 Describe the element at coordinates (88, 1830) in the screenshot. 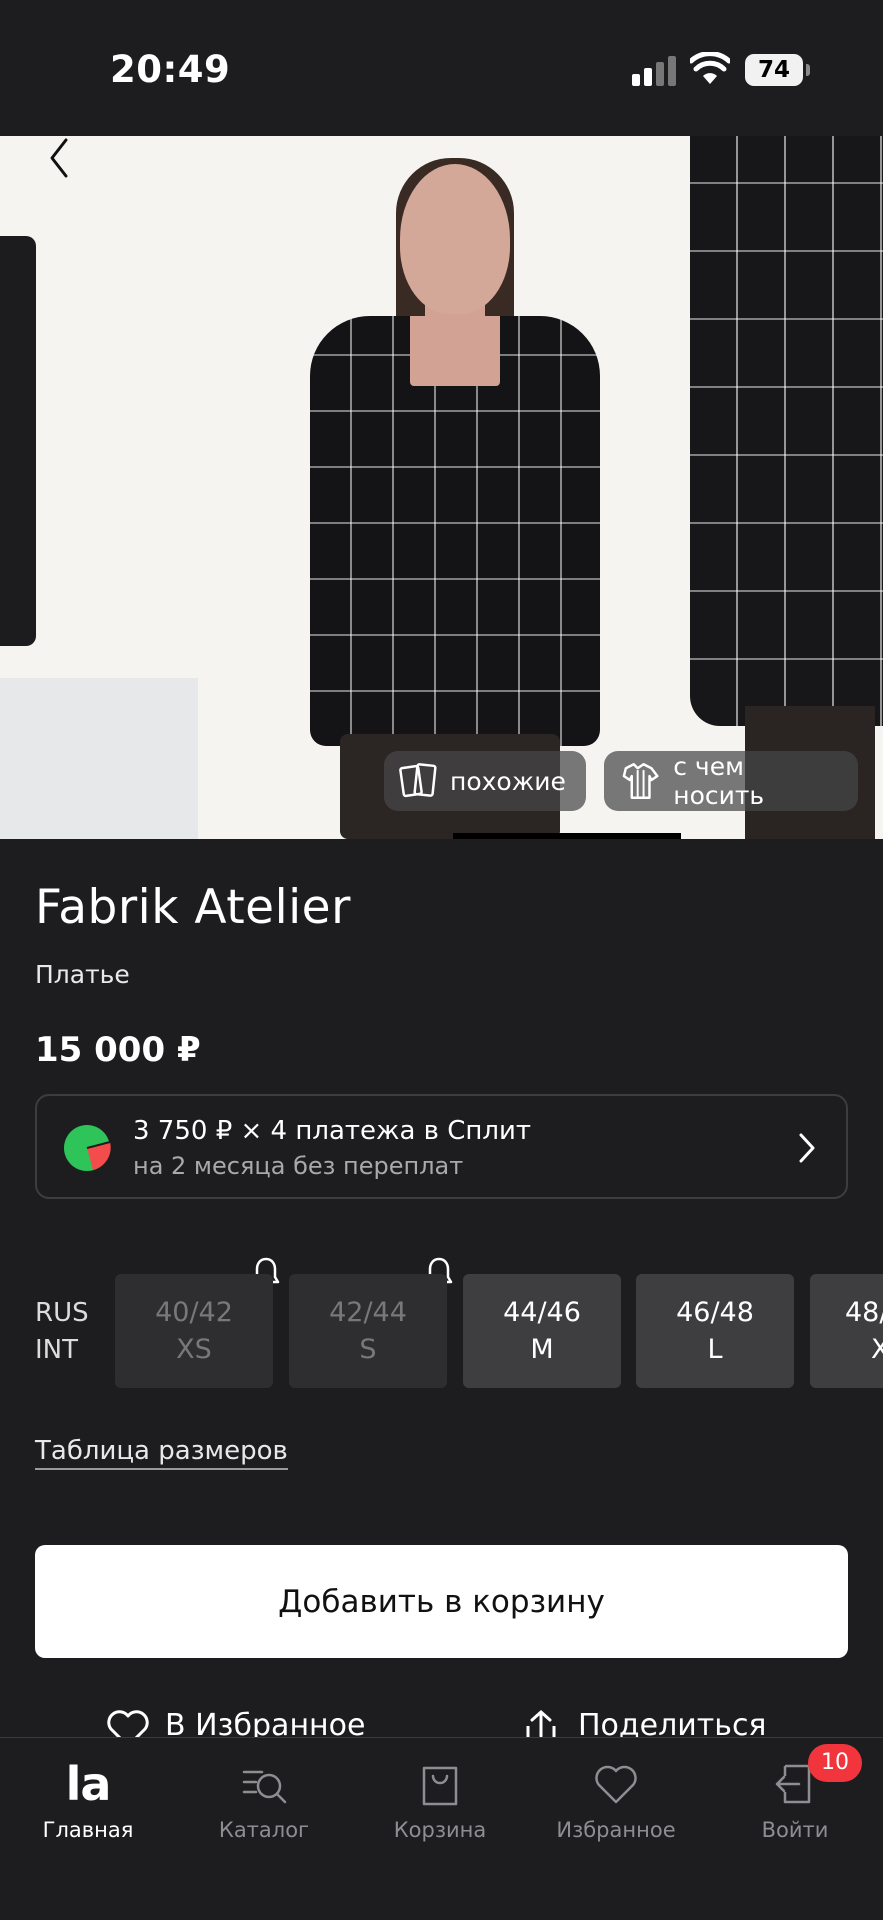

I see `tab-label: Главная` at that location.